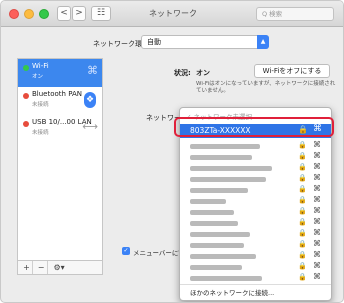  Describe the element at coordinates (182, 73) in the screenshot. I see `status-label: 状況:` at that location.